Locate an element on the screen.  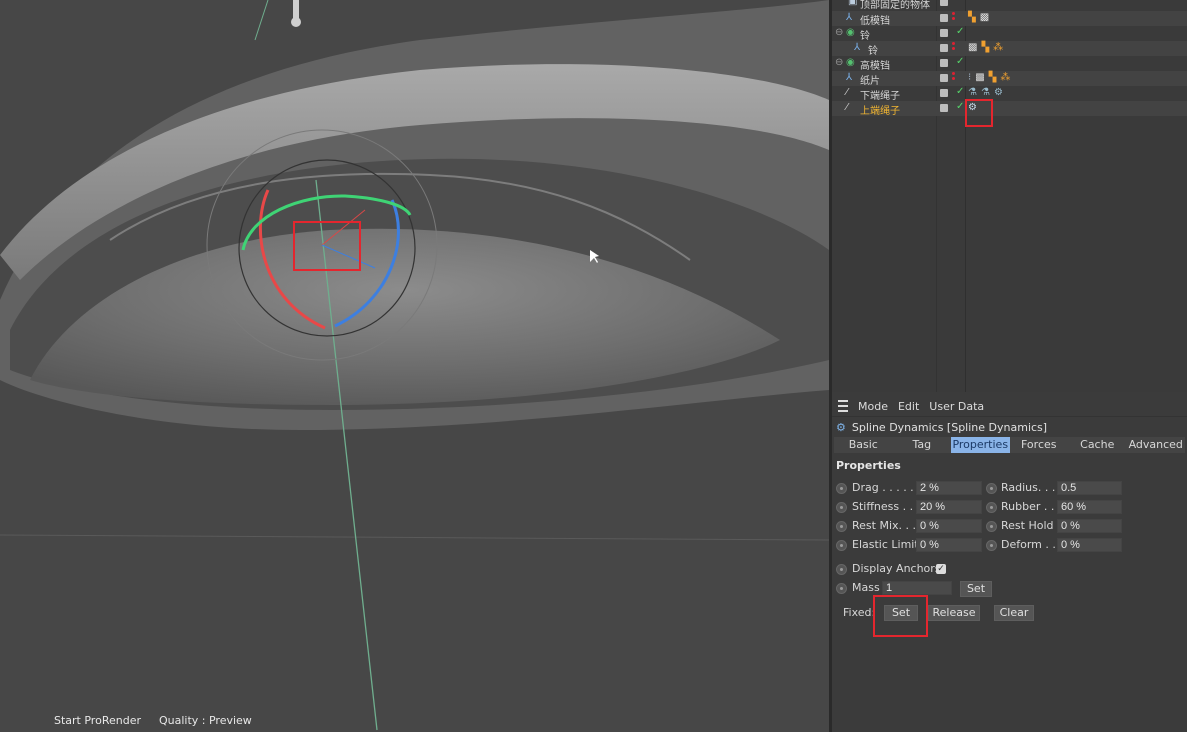
fixed-release-button: Release is located at coordinates (954, 613).